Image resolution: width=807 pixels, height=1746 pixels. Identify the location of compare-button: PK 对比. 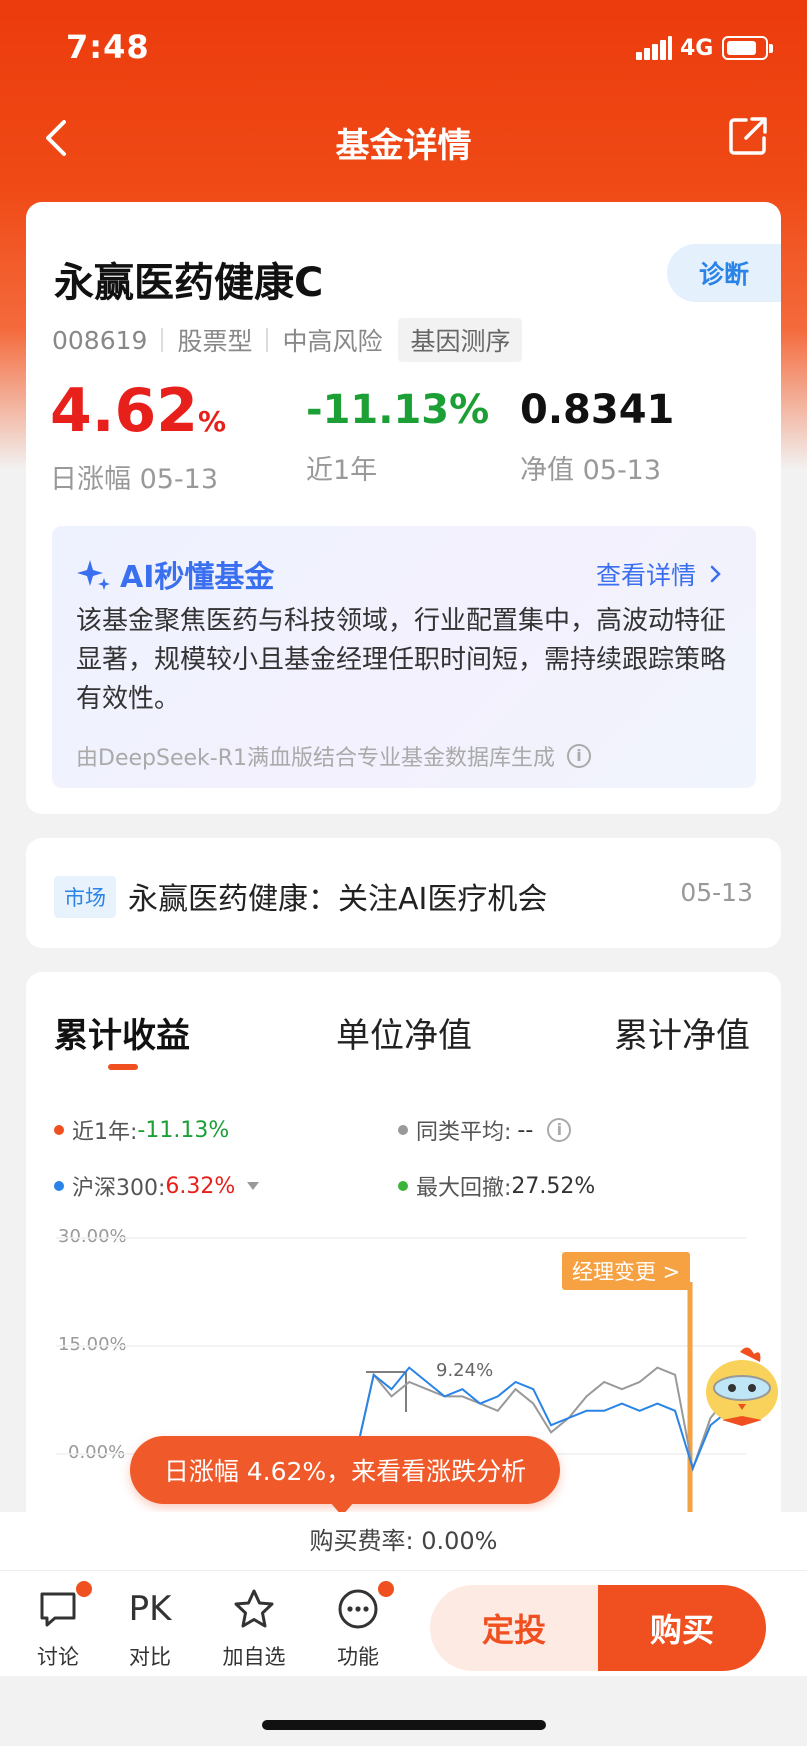
(150, 1628).